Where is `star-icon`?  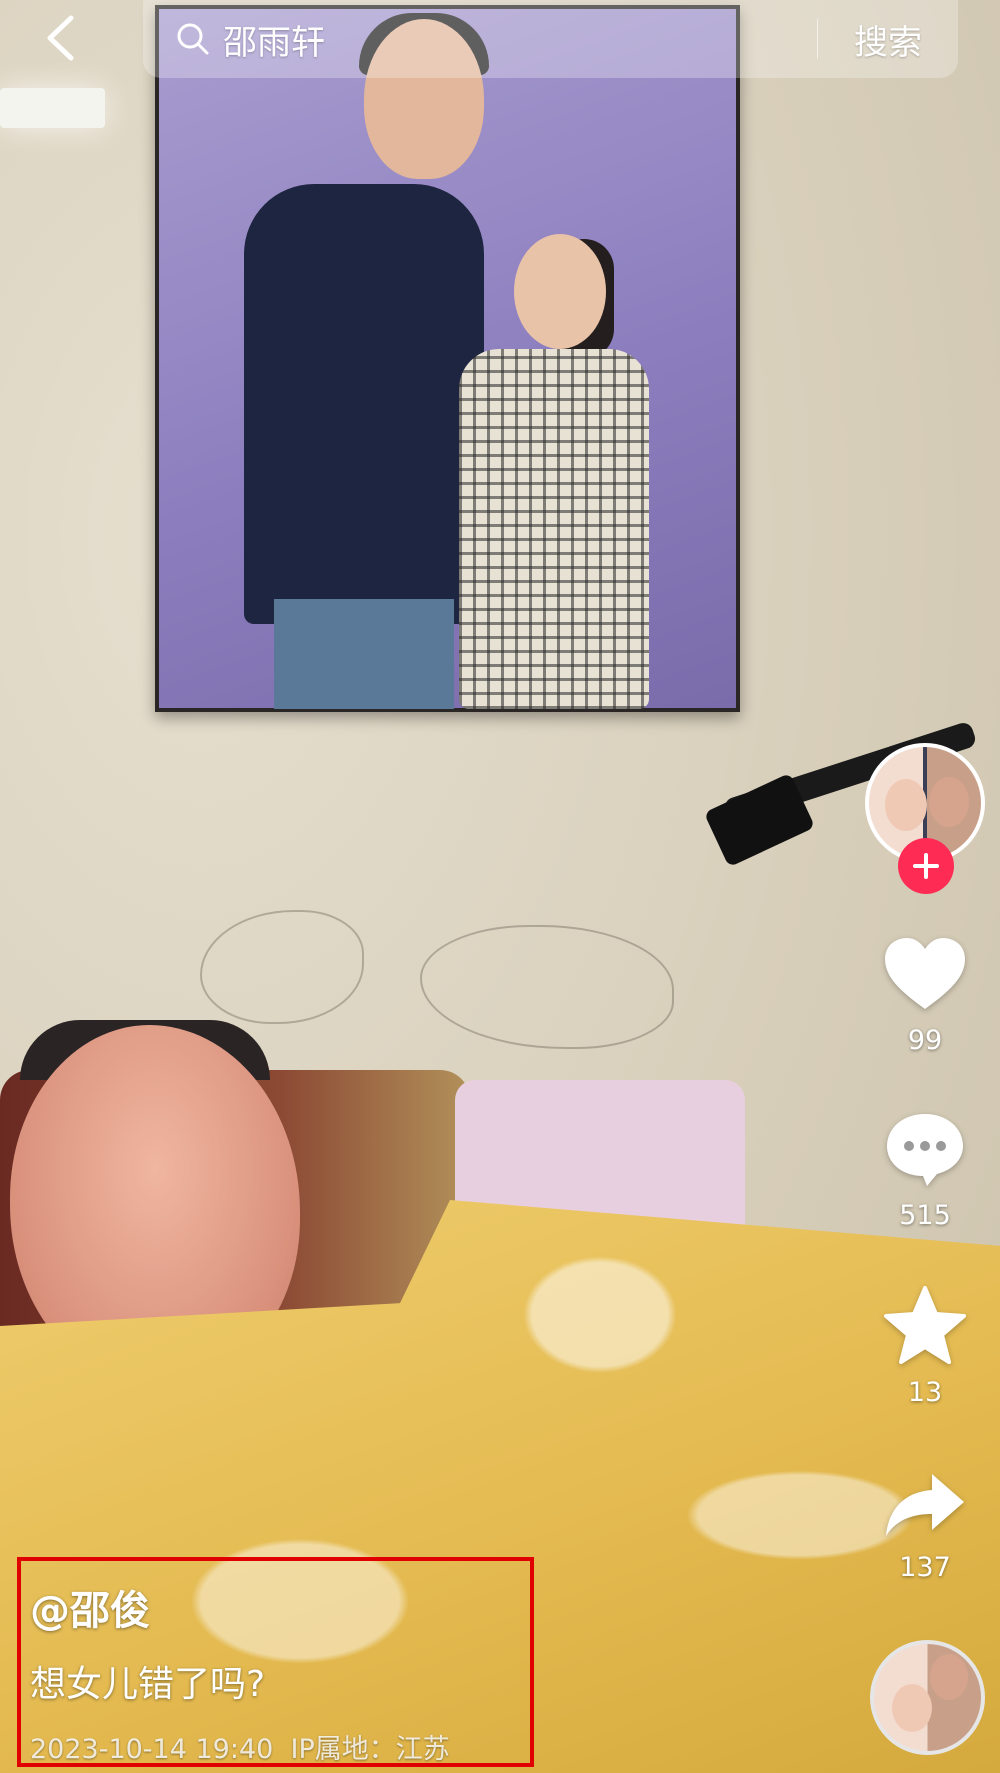
star-icon is located at coordinates (925, 1325).